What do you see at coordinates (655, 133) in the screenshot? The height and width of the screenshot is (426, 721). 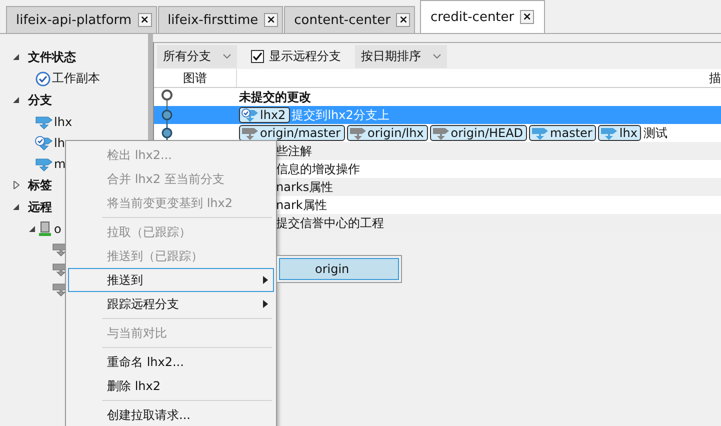 I see `commit-message: 测试` at bounding box center [655, 133].